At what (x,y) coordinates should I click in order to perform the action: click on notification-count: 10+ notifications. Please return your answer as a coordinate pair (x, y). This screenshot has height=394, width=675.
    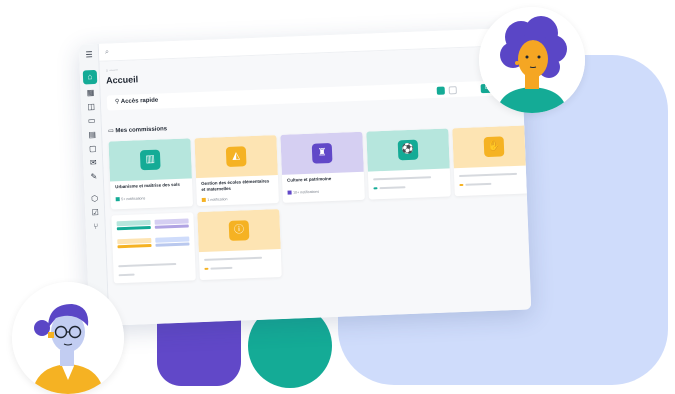
    Looking at the image, I should click on (306, 192).